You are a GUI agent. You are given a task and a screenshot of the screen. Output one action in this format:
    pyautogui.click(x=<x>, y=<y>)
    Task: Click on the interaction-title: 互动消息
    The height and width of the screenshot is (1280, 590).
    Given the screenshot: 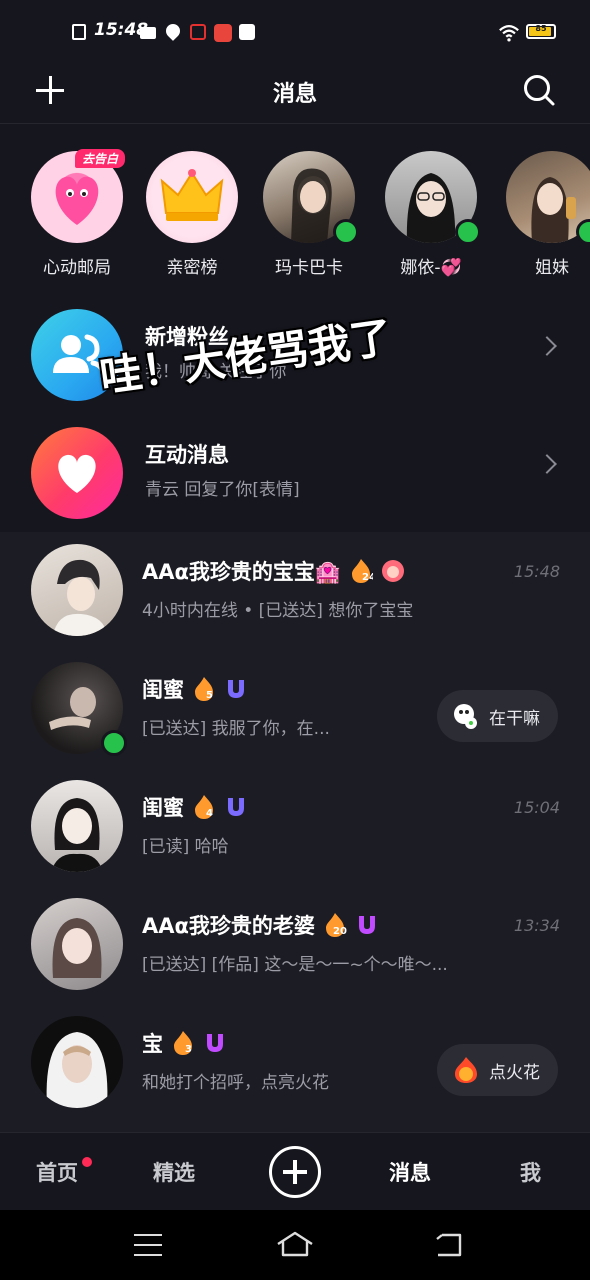 What is the action you would take?
    pyautogui.click(x=187, y=455)
    